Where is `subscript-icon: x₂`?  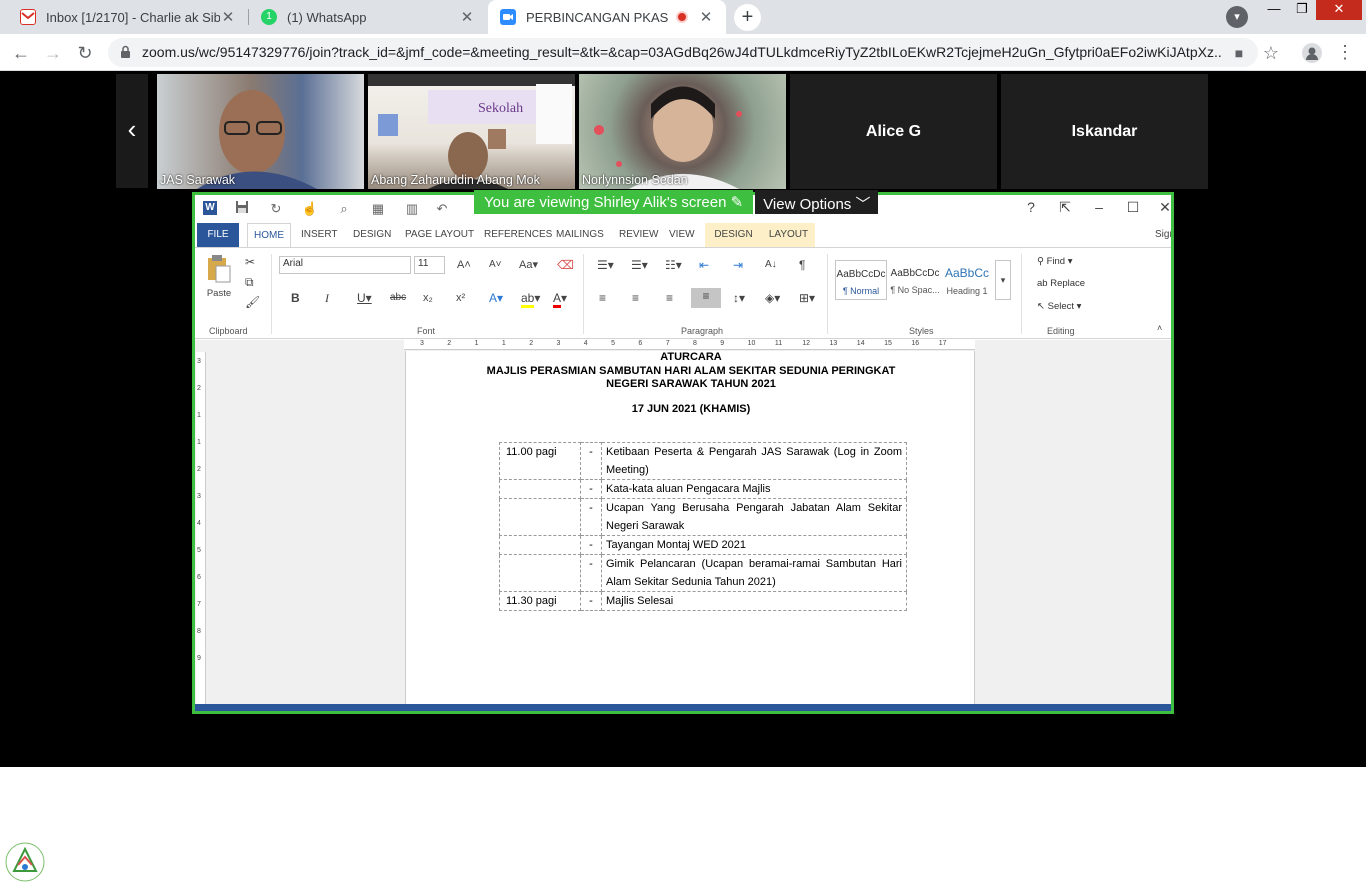 subscript-icon: x₂ is located at coordinates (428, 298).